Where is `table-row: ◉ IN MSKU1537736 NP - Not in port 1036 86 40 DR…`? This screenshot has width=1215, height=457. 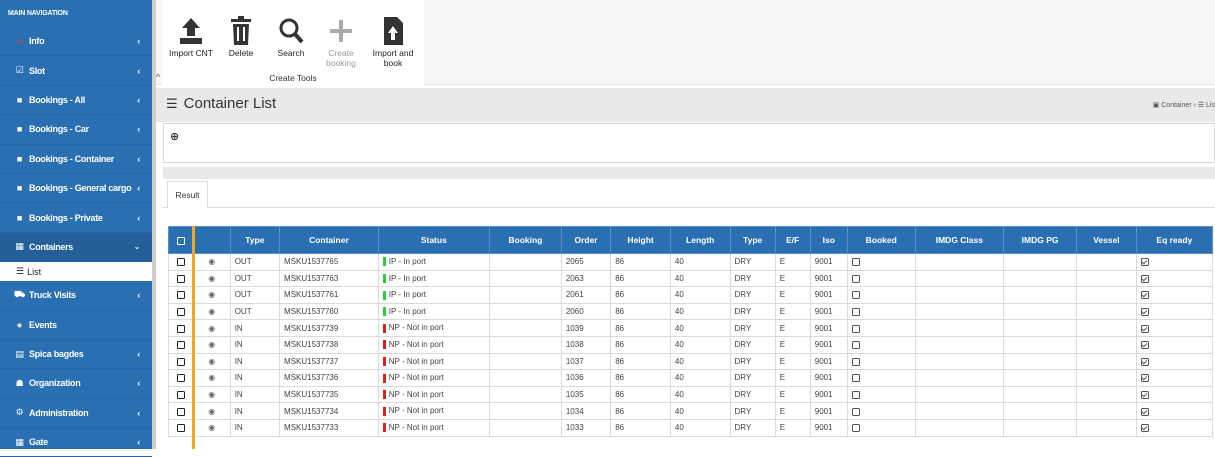
table-row: ◉ IN MSKU1537736 NP - Not in port 1036 86 40 DR… is located at coordinates (691, 378).